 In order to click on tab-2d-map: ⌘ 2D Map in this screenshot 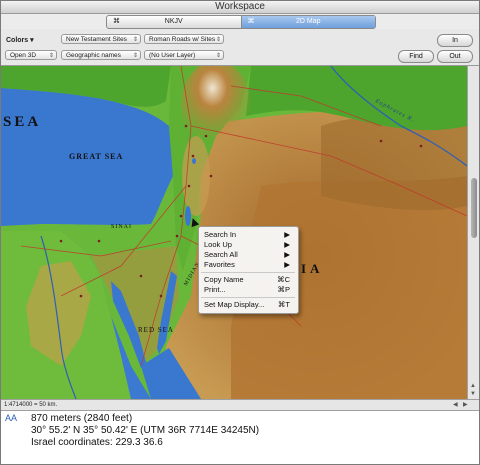, I will do `click(307, 22)`.